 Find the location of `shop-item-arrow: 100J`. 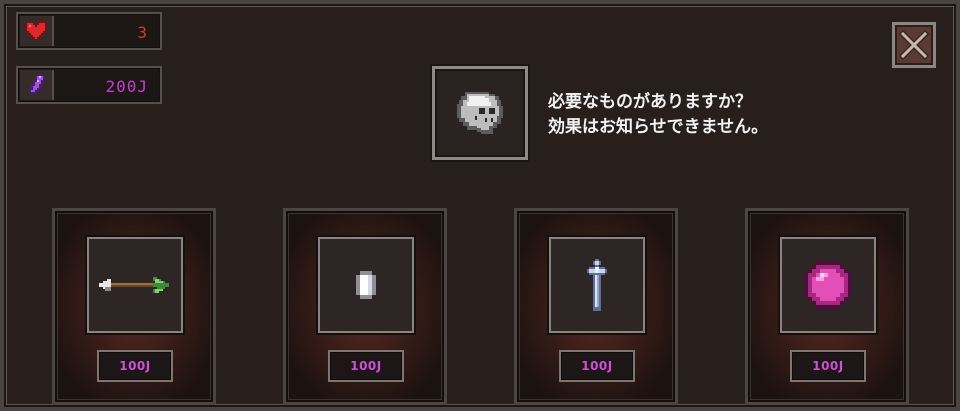

shop-item-arrow: 100J is located at coordinates (134, 306).